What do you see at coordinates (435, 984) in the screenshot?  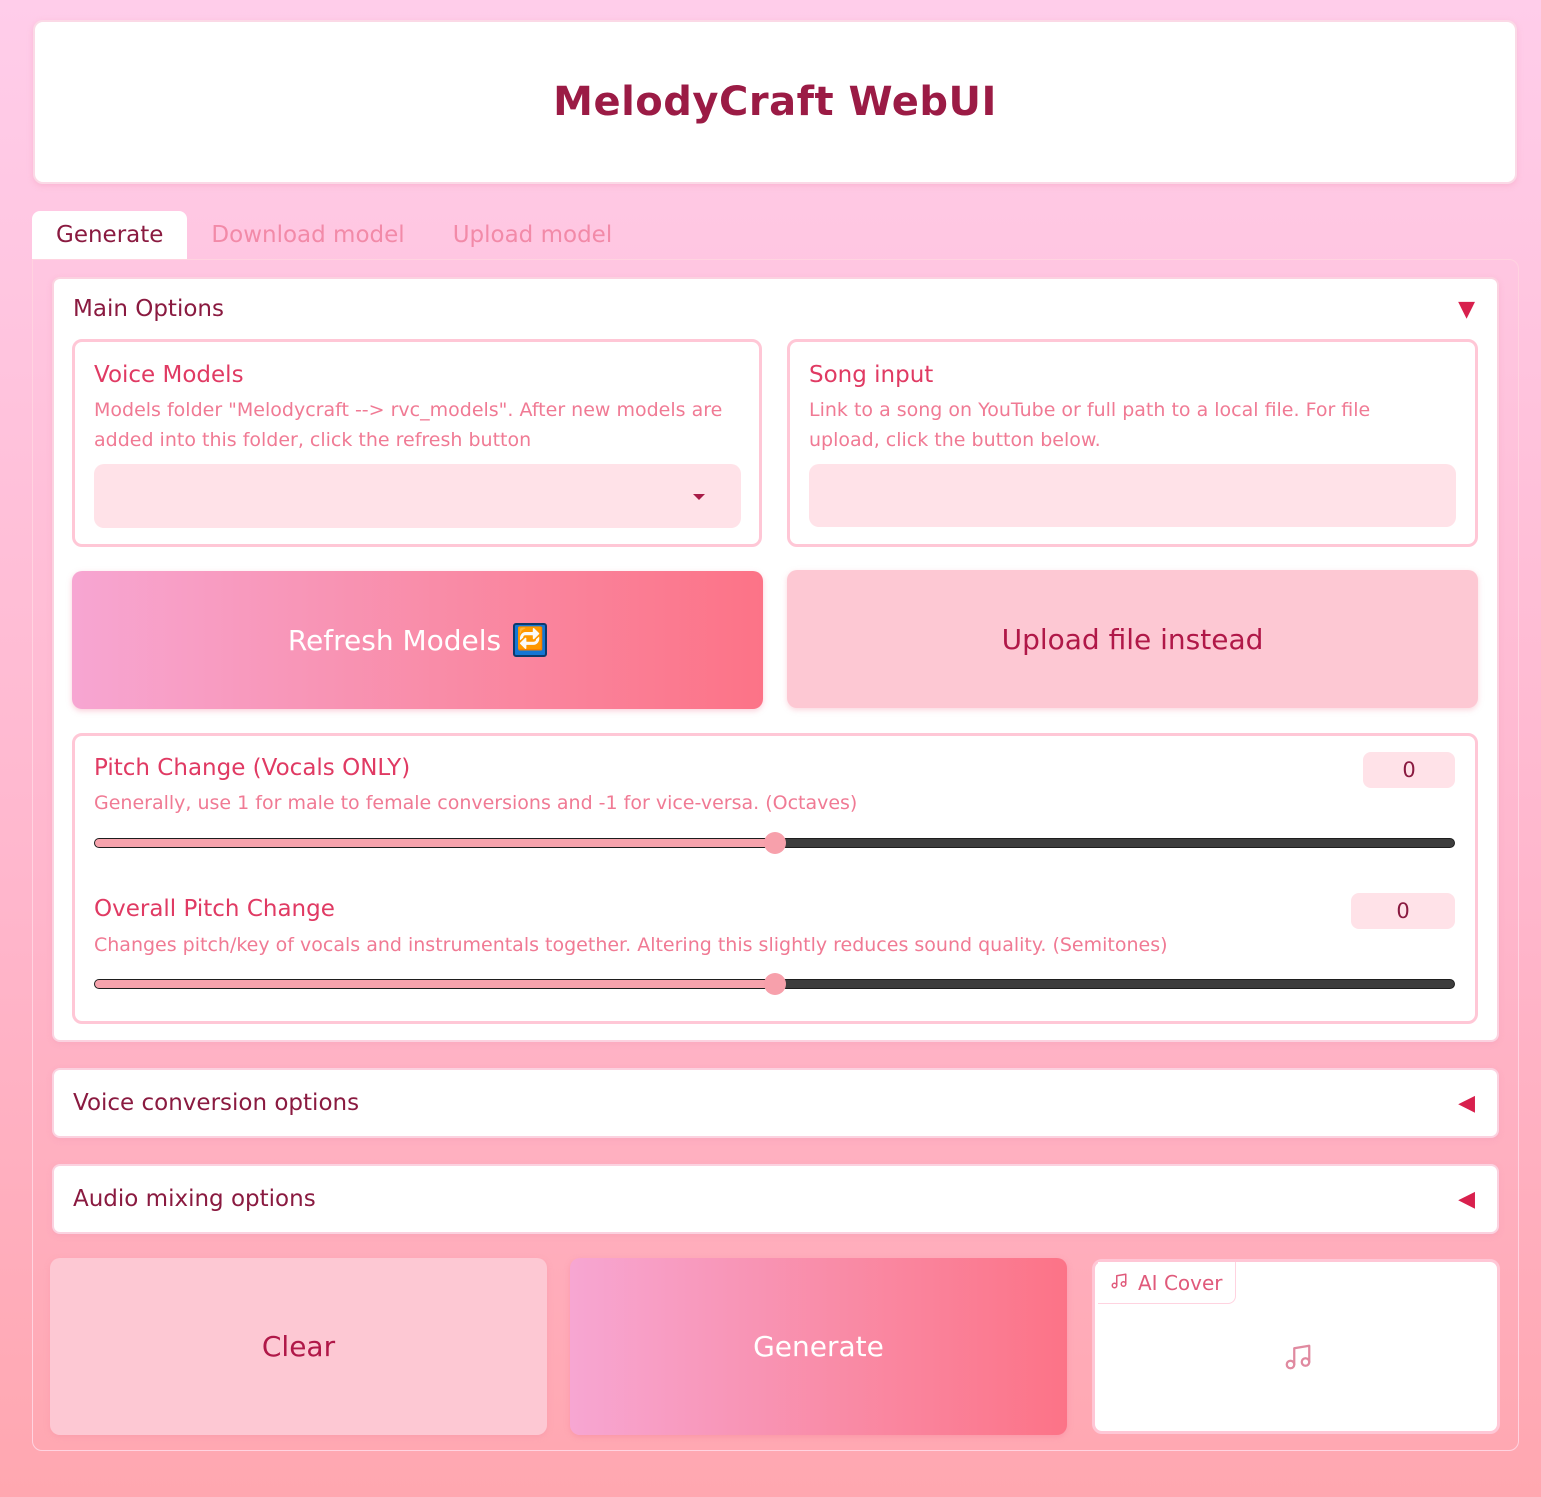 I see `overall-pitch-slider-fill` at bounding box center [435, 984].